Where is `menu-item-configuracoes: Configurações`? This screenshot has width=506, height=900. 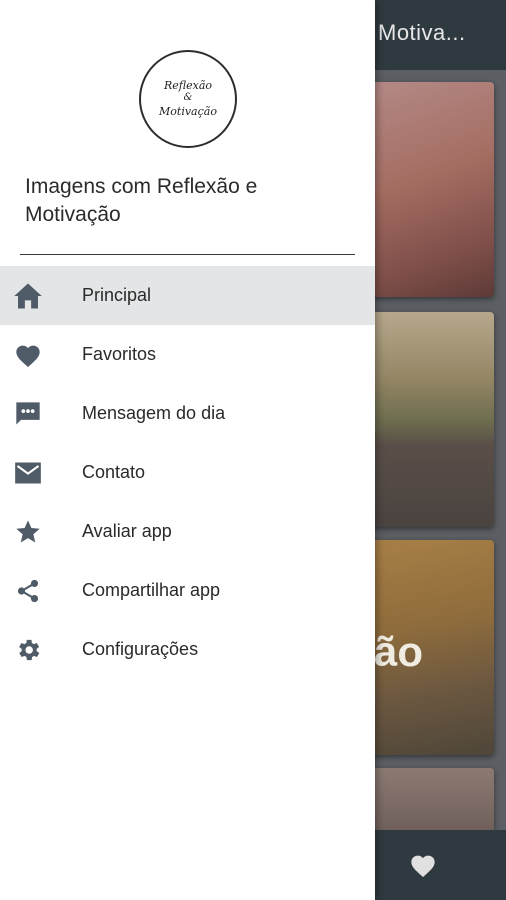 menu-item-configuracoes: Configurações is located at coordinates (187, 649).